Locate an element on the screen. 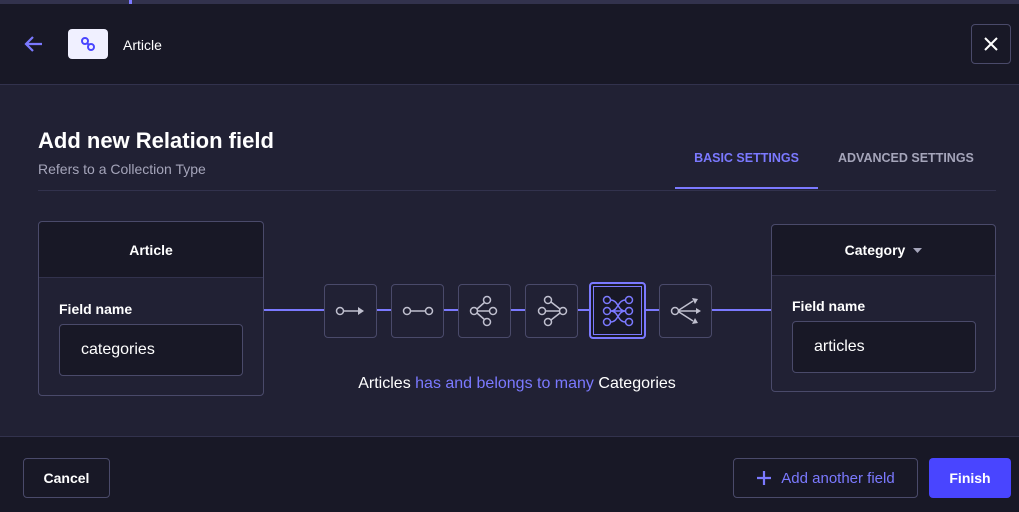 The height and width of the screenshot is (512, 1019). left-collection-card: Article Field name is located at coordinates (151, 308).